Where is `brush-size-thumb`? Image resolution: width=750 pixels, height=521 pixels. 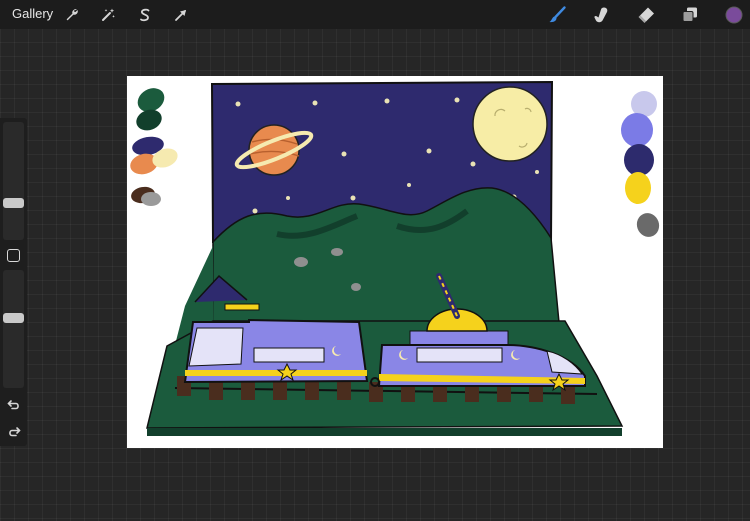 brush-size-thumb is located at coordinates (13, 202).